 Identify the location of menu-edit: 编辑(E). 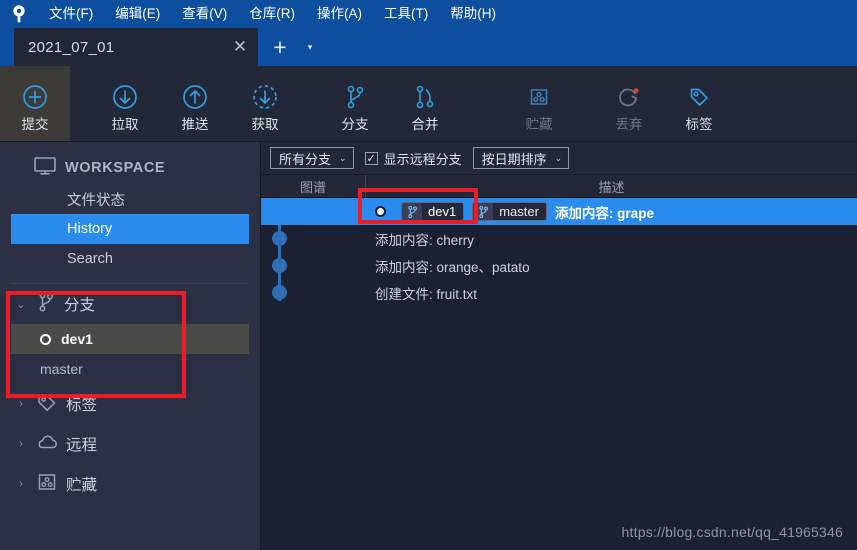
(137, 14).